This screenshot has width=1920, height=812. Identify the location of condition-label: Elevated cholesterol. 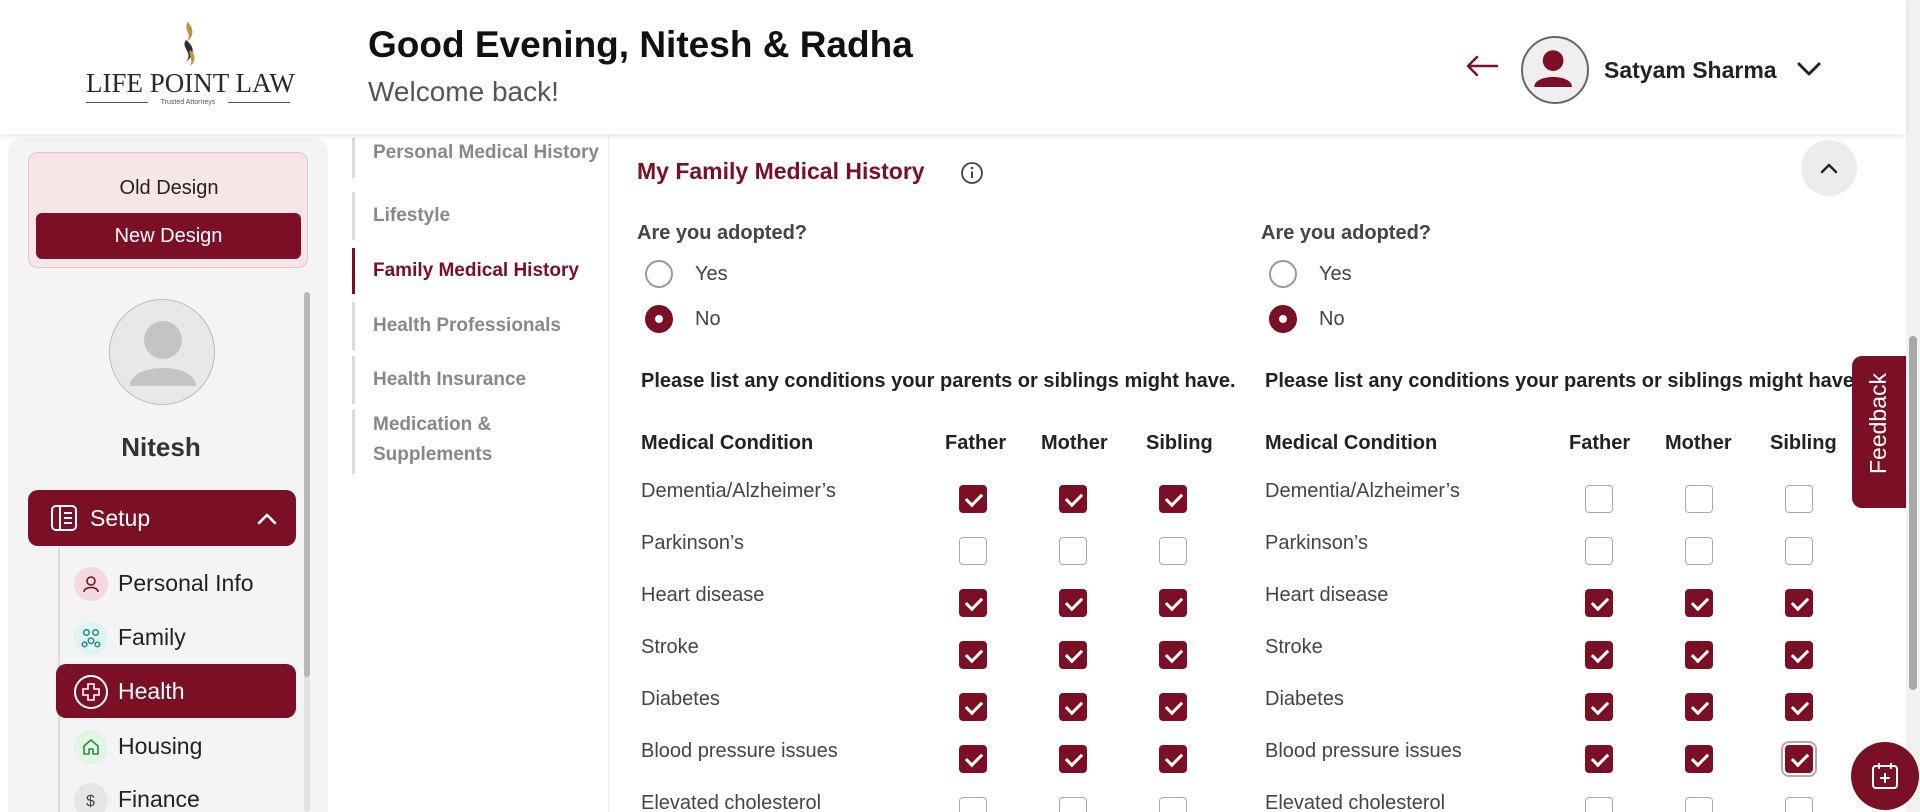
(731, 802).